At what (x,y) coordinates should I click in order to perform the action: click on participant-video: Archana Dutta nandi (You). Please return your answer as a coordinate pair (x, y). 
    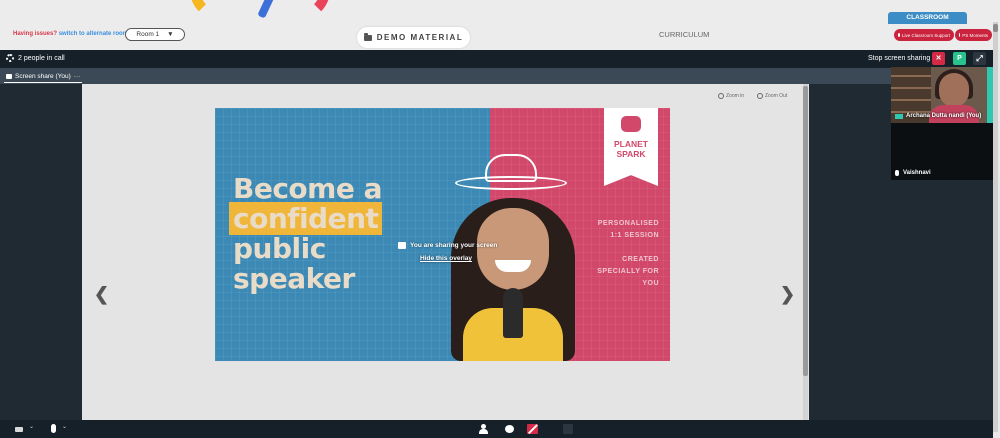
    Looking at the image, I should click on (942, 95).